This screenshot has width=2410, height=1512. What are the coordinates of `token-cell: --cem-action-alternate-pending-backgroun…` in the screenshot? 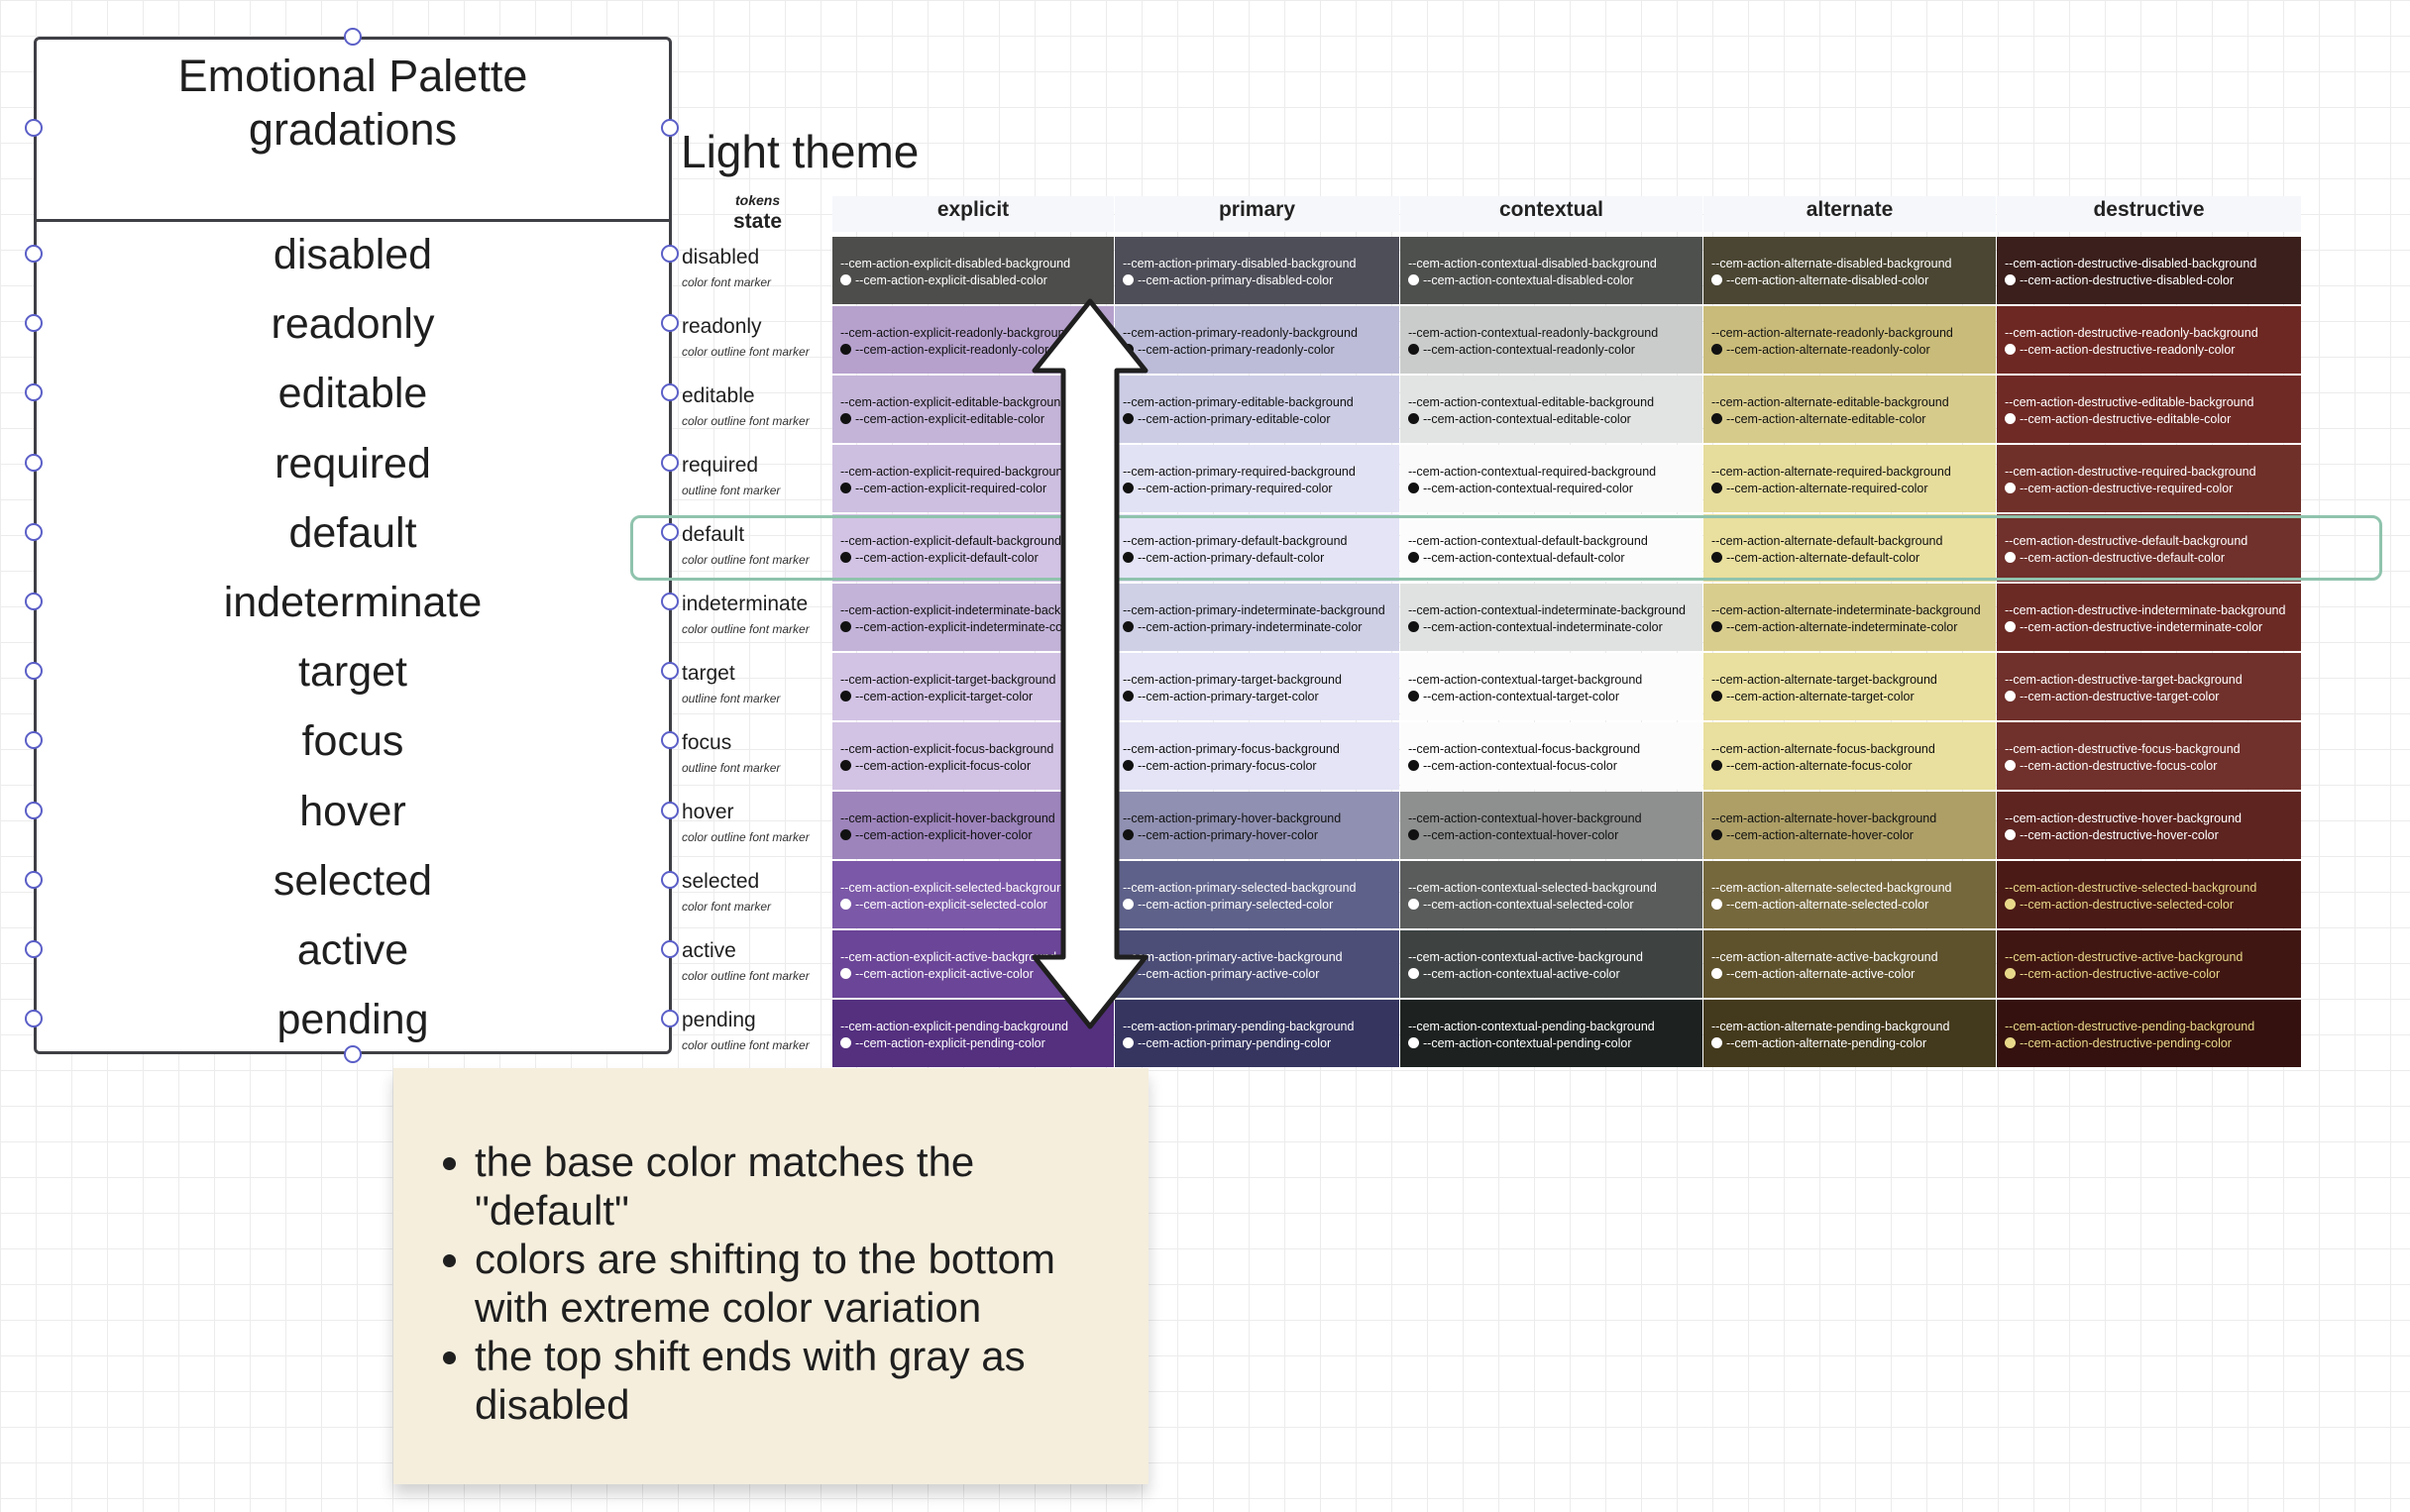 It's located at (1849, 1034).